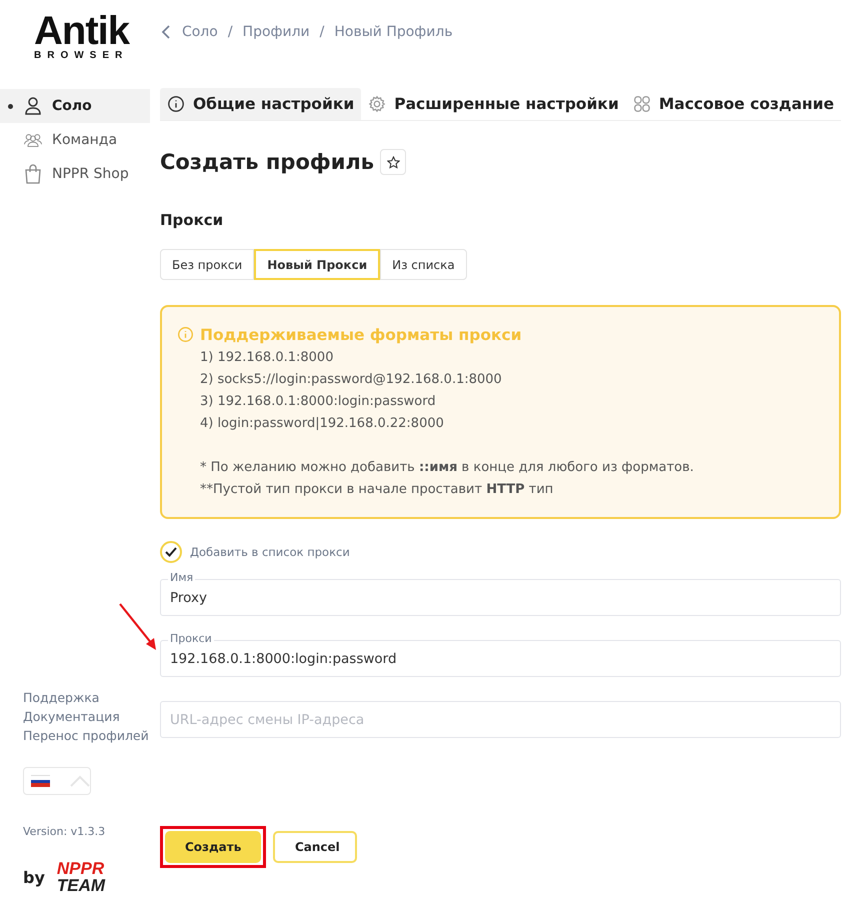 The image size is (861, 912). I want to click on flag-icon, so click(40, 781).